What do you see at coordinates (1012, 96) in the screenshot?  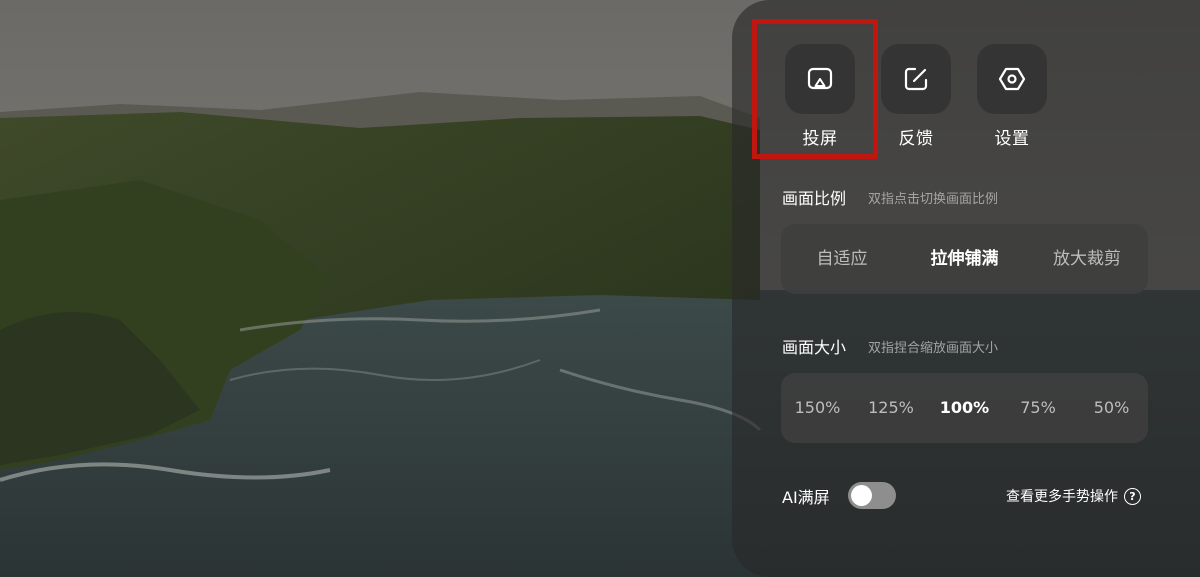 I see `settings-button: 设置` at bounding box center [1012, 96].